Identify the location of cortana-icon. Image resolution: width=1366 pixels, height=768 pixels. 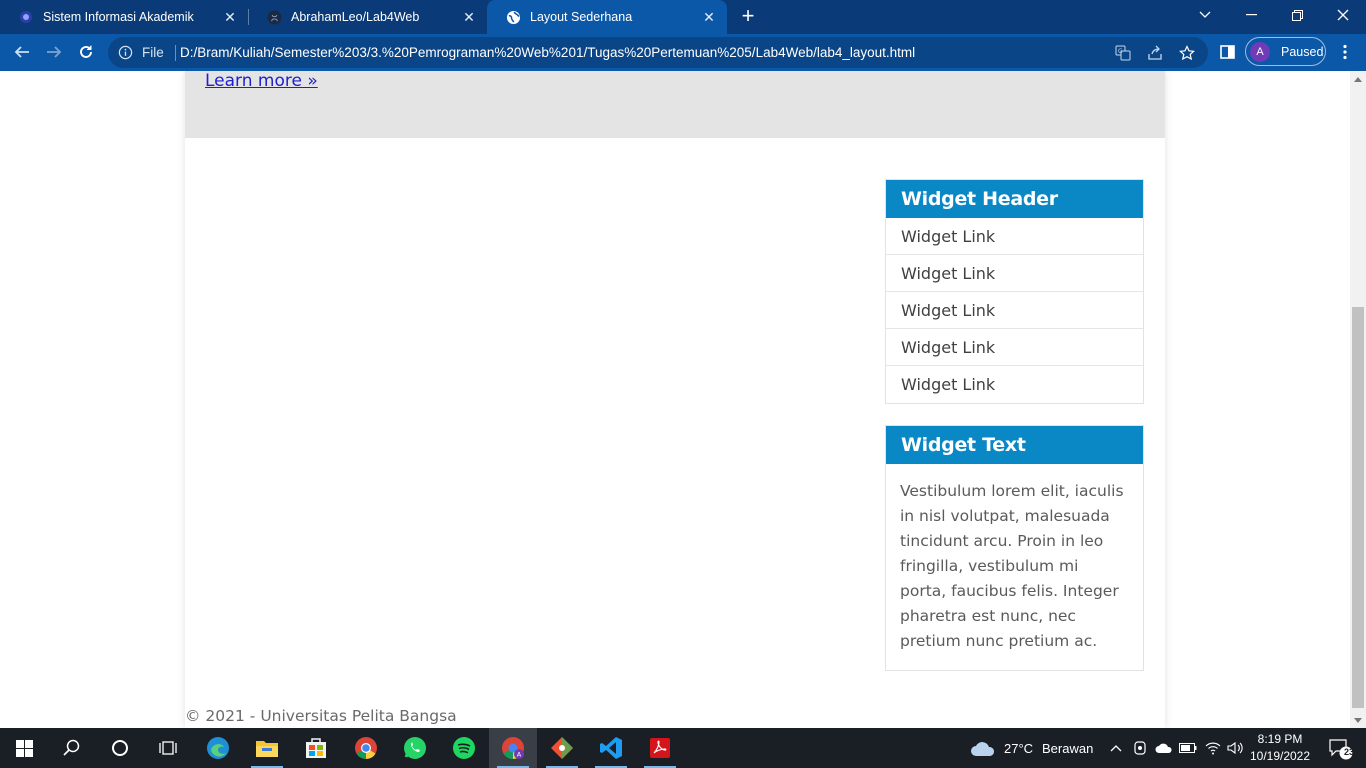
(120, 748).